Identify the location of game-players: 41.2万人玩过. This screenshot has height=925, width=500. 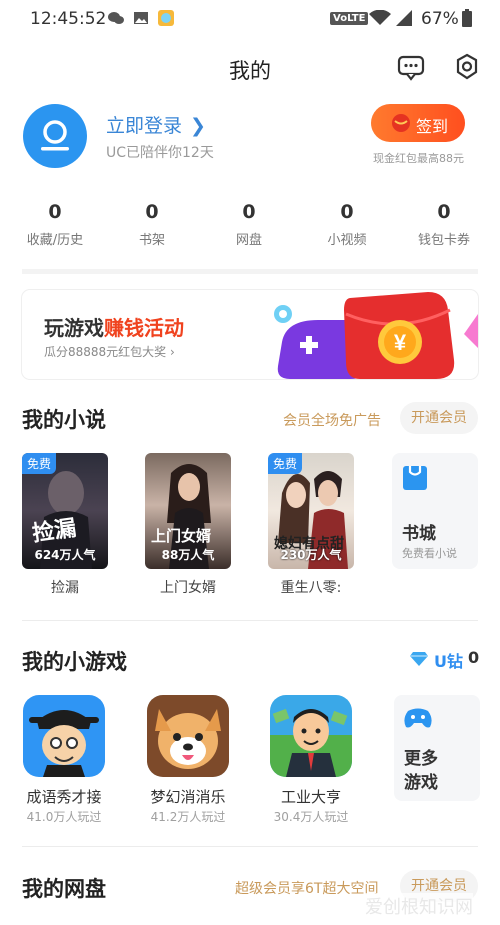
(188, 817).